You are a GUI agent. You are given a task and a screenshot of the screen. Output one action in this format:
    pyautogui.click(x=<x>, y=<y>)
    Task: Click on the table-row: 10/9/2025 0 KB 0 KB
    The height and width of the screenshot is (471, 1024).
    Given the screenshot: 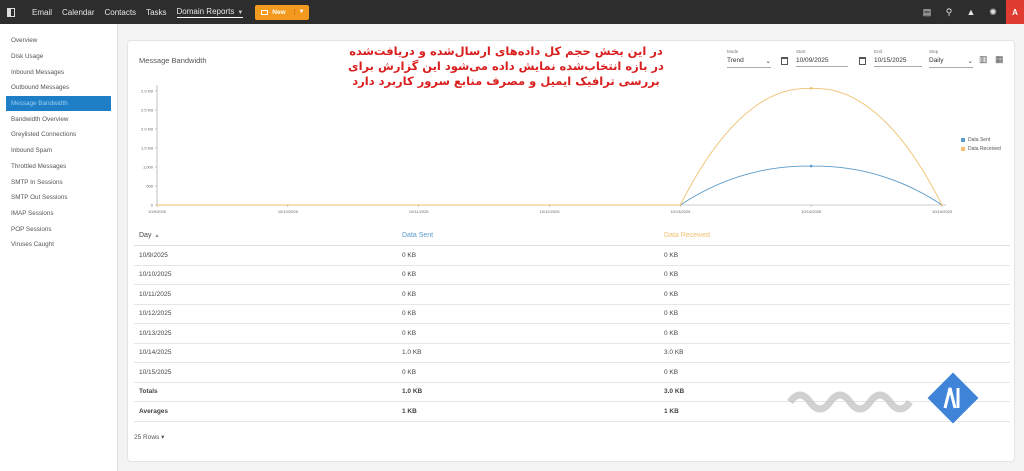 What is the action you would take?
    pyautogui.click(x=572, y=256)
    